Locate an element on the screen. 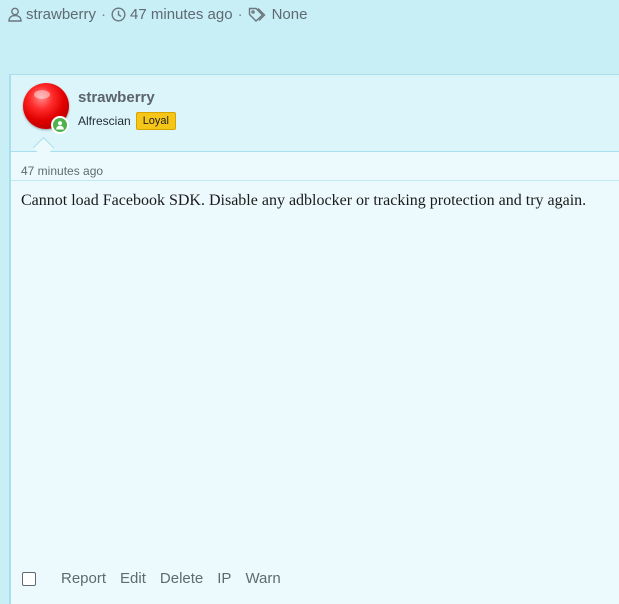 The image size is (619, 604). tags-value: None is located at coordinates (289, 14).